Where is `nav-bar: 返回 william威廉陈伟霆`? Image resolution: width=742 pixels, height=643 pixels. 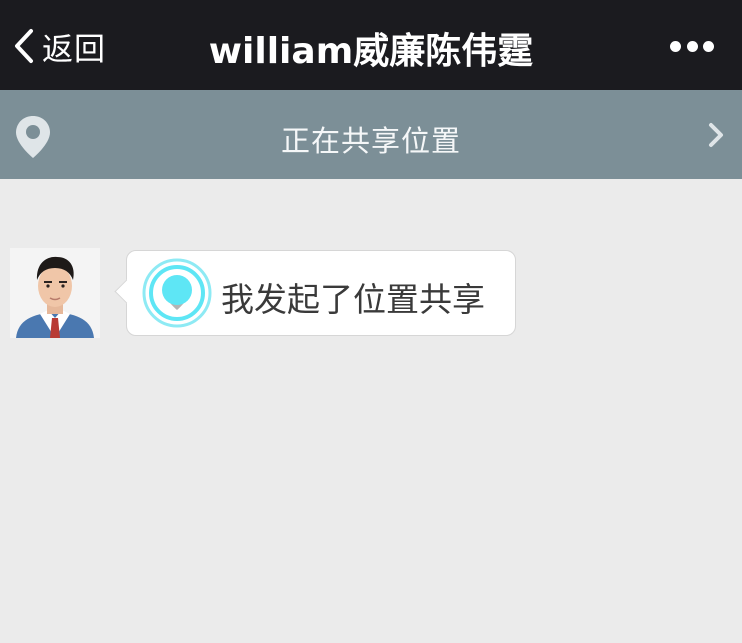 nav-bar: 返回 william威廉陈伟霆 is located at coordinates (371, 45).